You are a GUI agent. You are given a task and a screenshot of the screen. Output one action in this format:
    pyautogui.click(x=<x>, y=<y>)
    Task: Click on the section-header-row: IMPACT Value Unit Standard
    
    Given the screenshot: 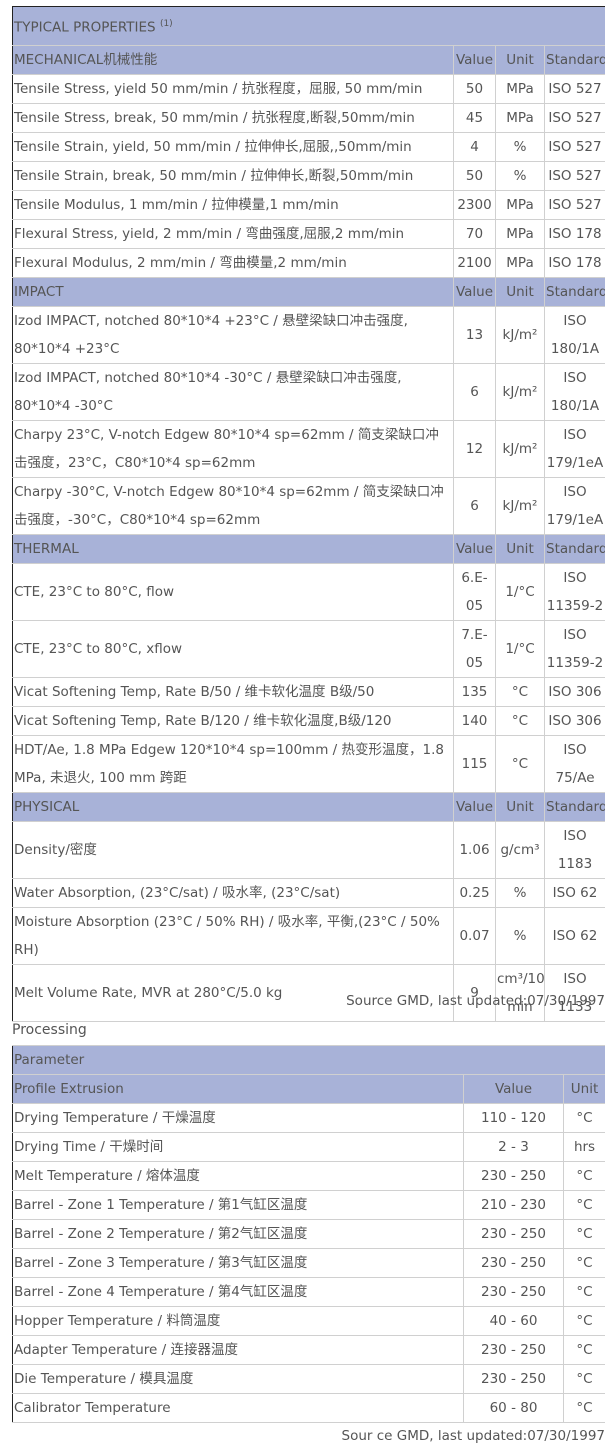 What is the action you would take?
    pyautogui.click(x=308, y=291)
    